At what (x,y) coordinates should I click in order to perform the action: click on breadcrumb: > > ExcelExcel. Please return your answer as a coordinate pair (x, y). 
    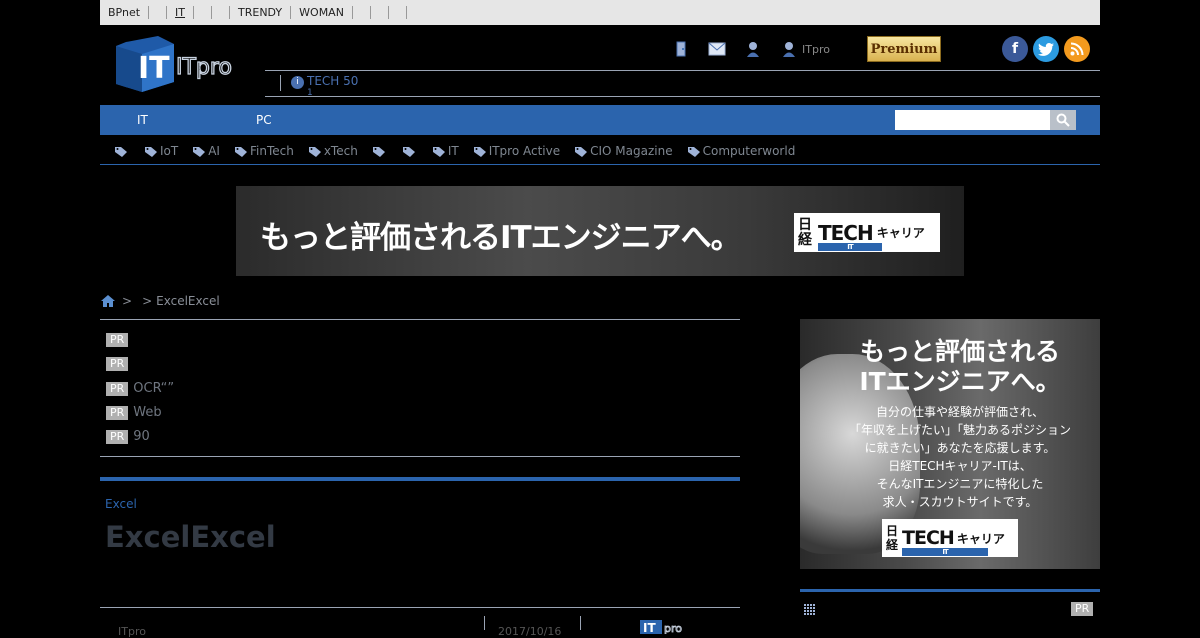
    Looking at the image, I should click on (420, 307).